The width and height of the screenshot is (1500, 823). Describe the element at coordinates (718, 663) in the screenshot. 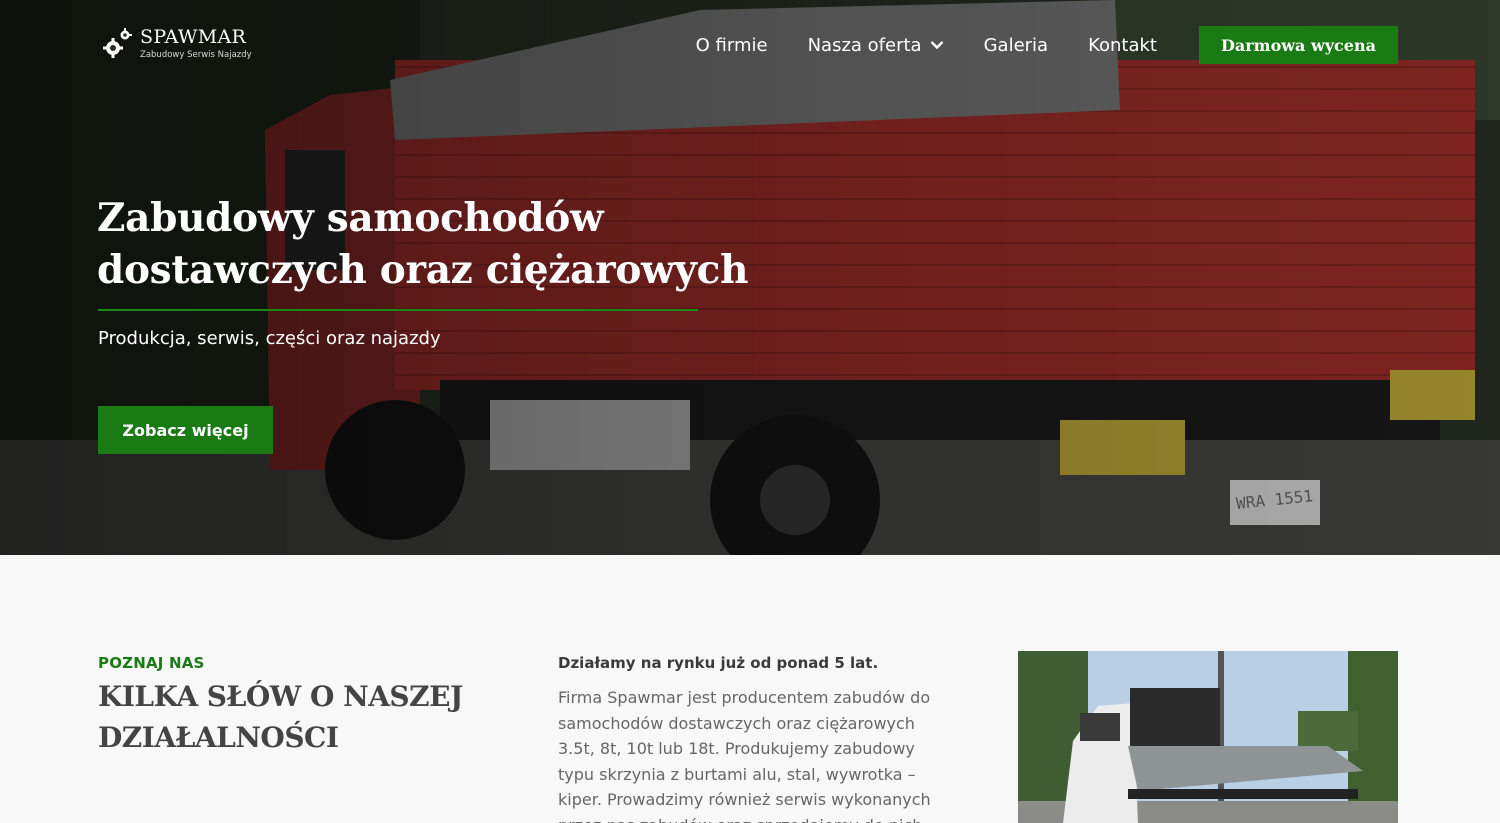

I see `about-lead: Działamy na rynku już od ponad 5 lat.` at that location.